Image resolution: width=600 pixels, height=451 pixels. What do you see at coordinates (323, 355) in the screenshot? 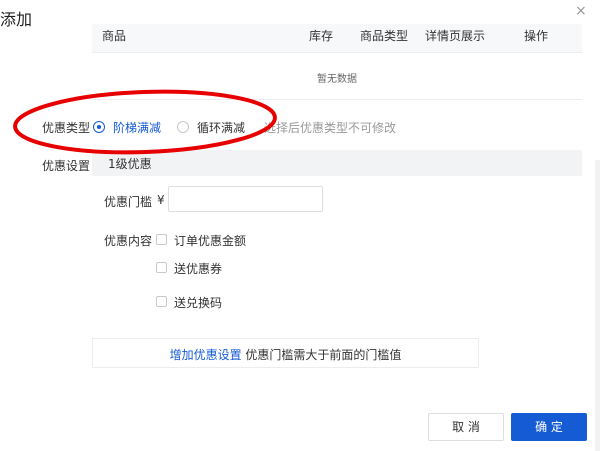
I see `add-discount-hint: 优惠门槛需大于前面的门槛值` at bounding box center [323, 355].